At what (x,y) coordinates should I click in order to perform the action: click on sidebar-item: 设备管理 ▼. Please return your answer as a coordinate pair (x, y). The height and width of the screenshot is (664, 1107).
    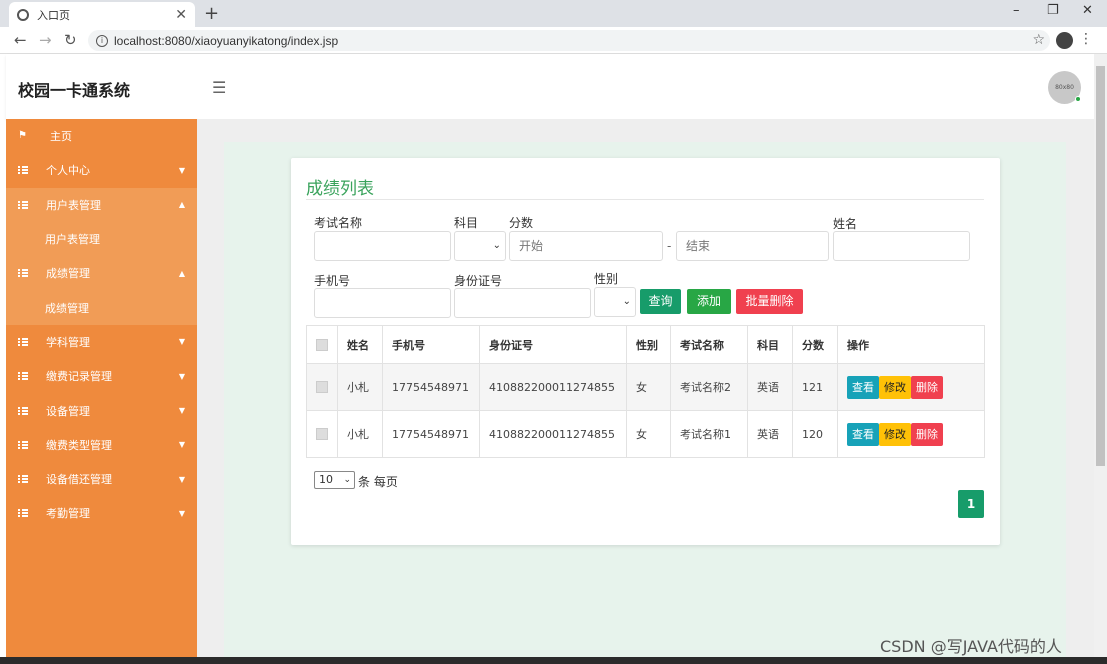
    Looking at the image, I should click on (101, 410).